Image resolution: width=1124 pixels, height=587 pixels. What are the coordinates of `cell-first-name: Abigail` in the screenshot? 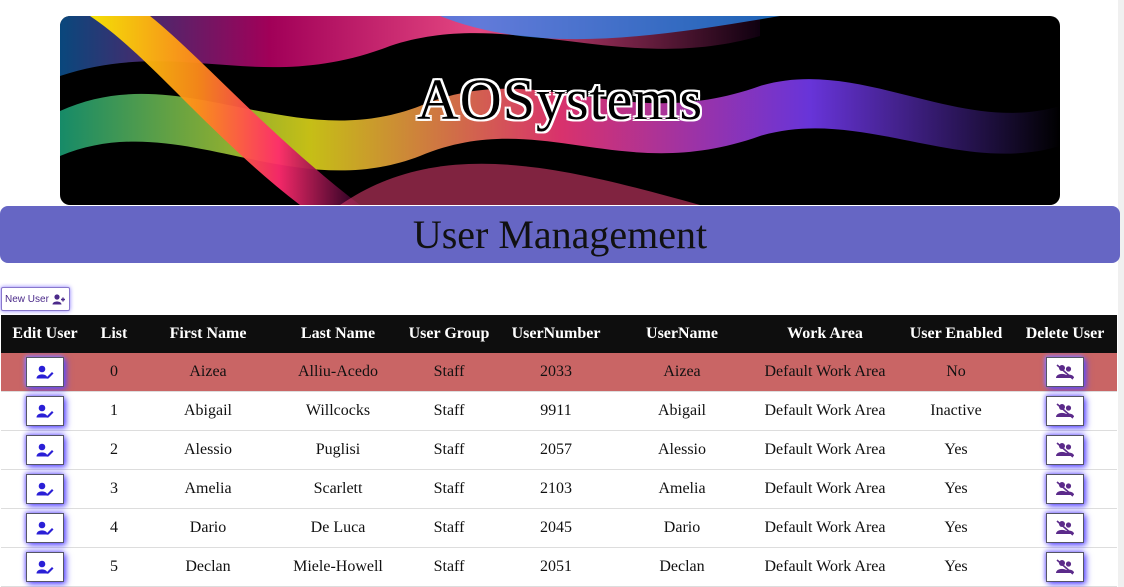 It's located at (208, 411).